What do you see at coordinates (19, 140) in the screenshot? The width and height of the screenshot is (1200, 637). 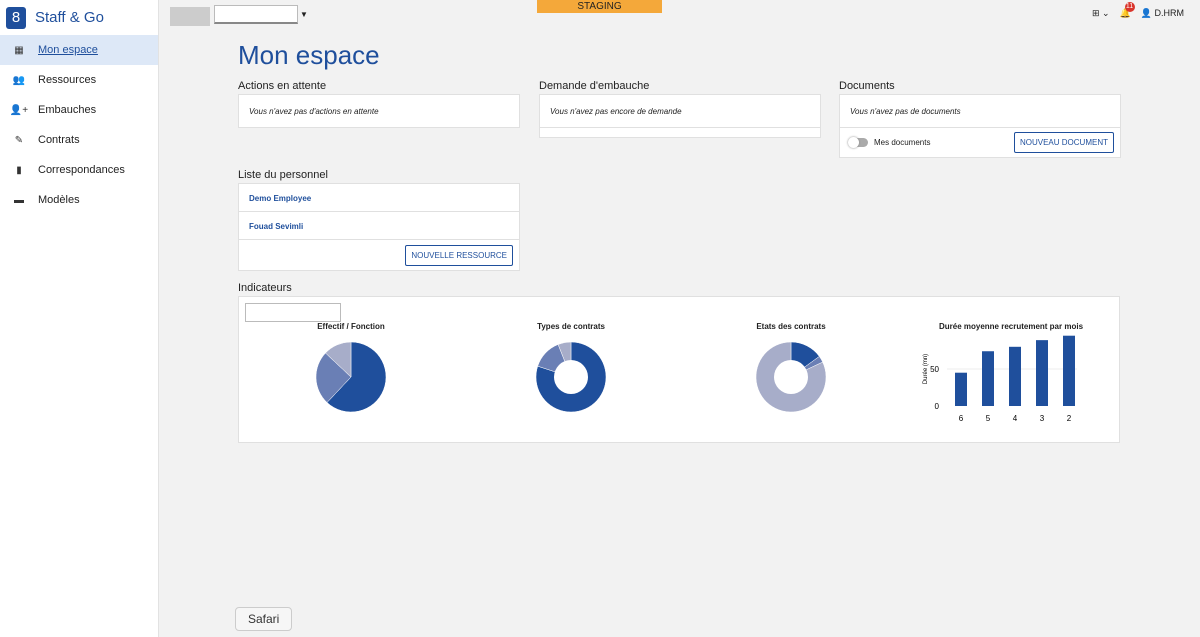 I see `contract-icon: ✎` at bounding box center [19, 140].